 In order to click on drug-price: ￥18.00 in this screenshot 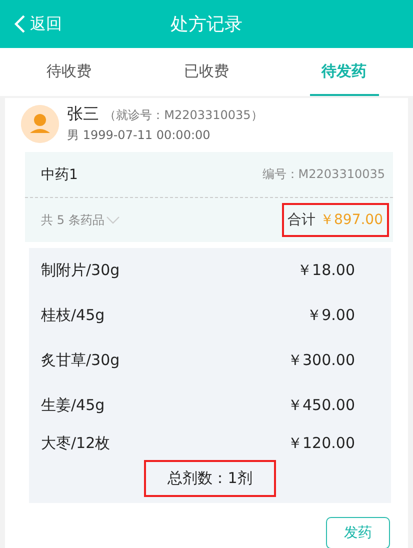, I will do `click(326, 270)`.